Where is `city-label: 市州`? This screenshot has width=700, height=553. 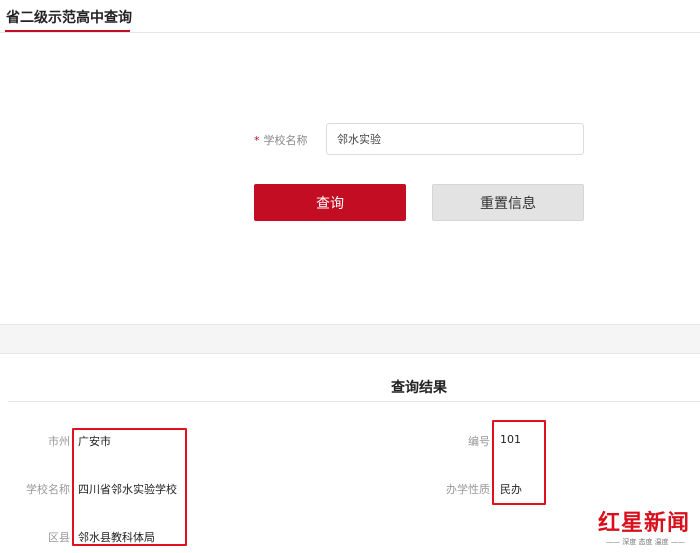
city-label: 市州 is located at coordinates (59, 441).